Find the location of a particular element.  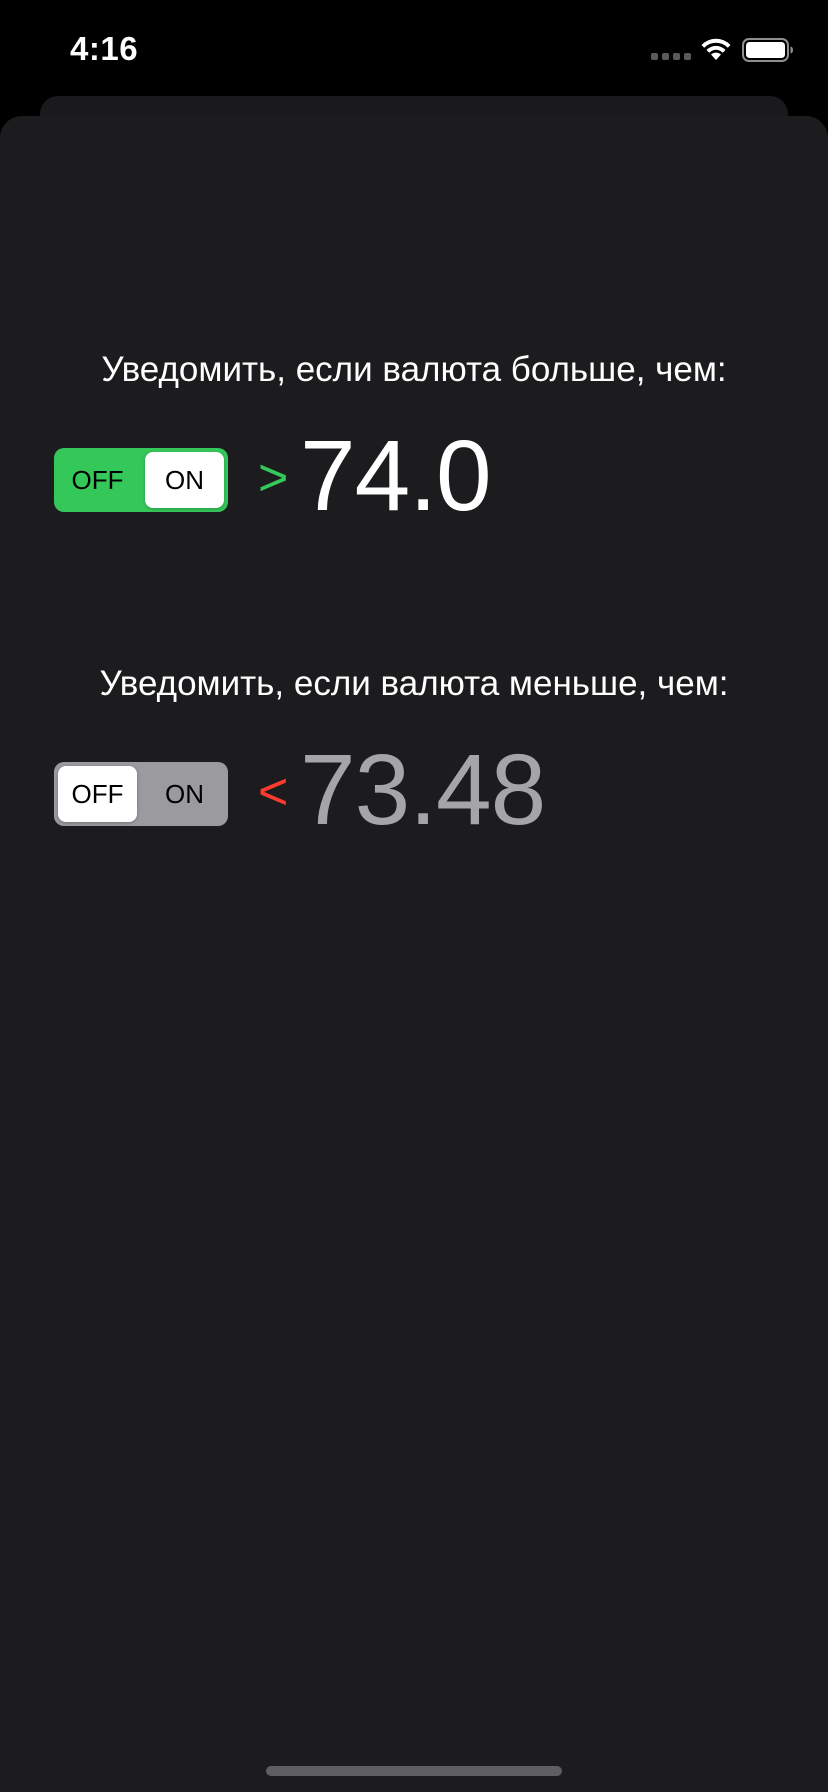

upper-alert-label: Уведомить, если валюта больше, чем: is located at coordinates (414, 369).